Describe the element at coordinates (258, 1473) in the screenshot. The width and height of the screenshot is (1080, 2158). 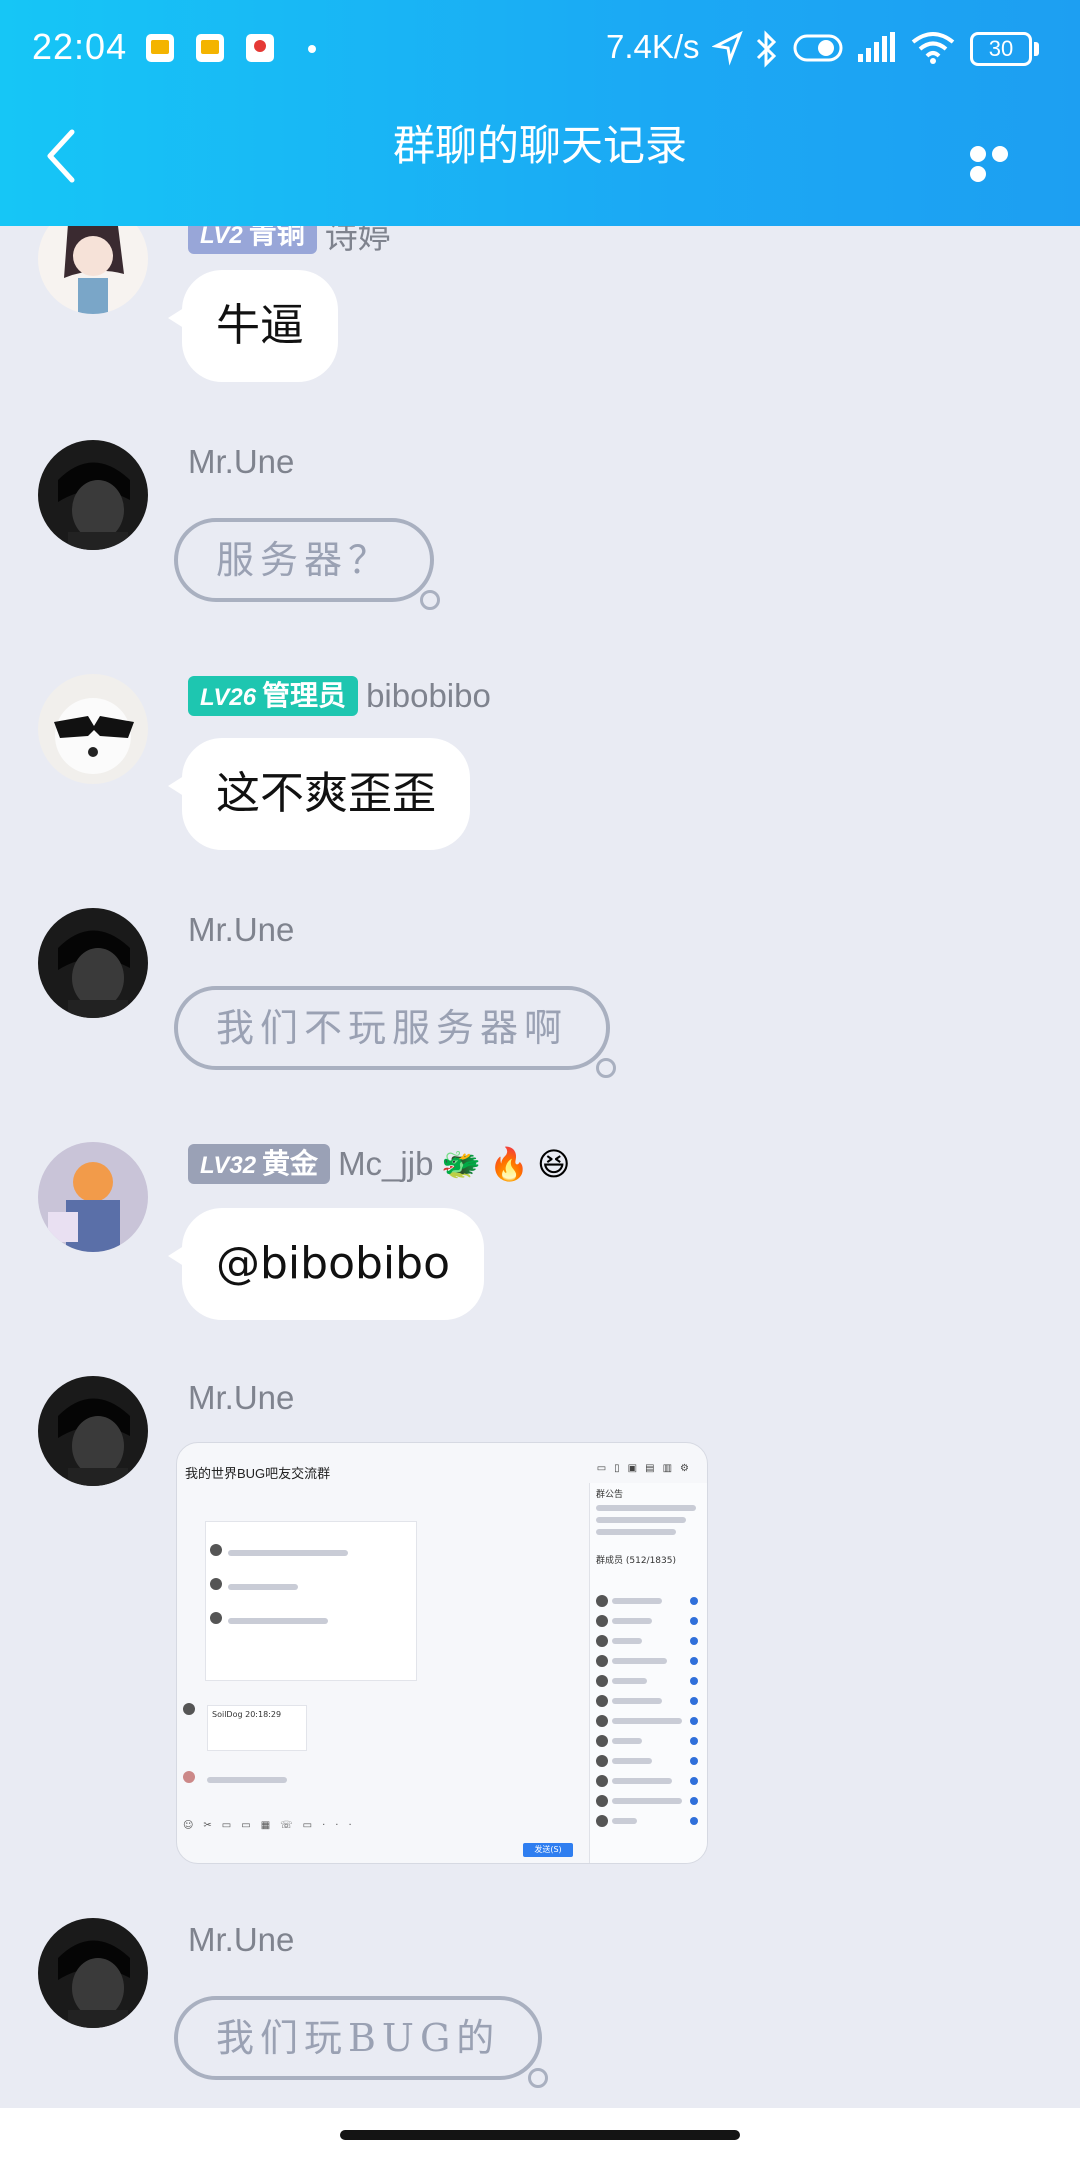
I see `shot-window-title: 我的世界BUG吧友交流群` at that location.